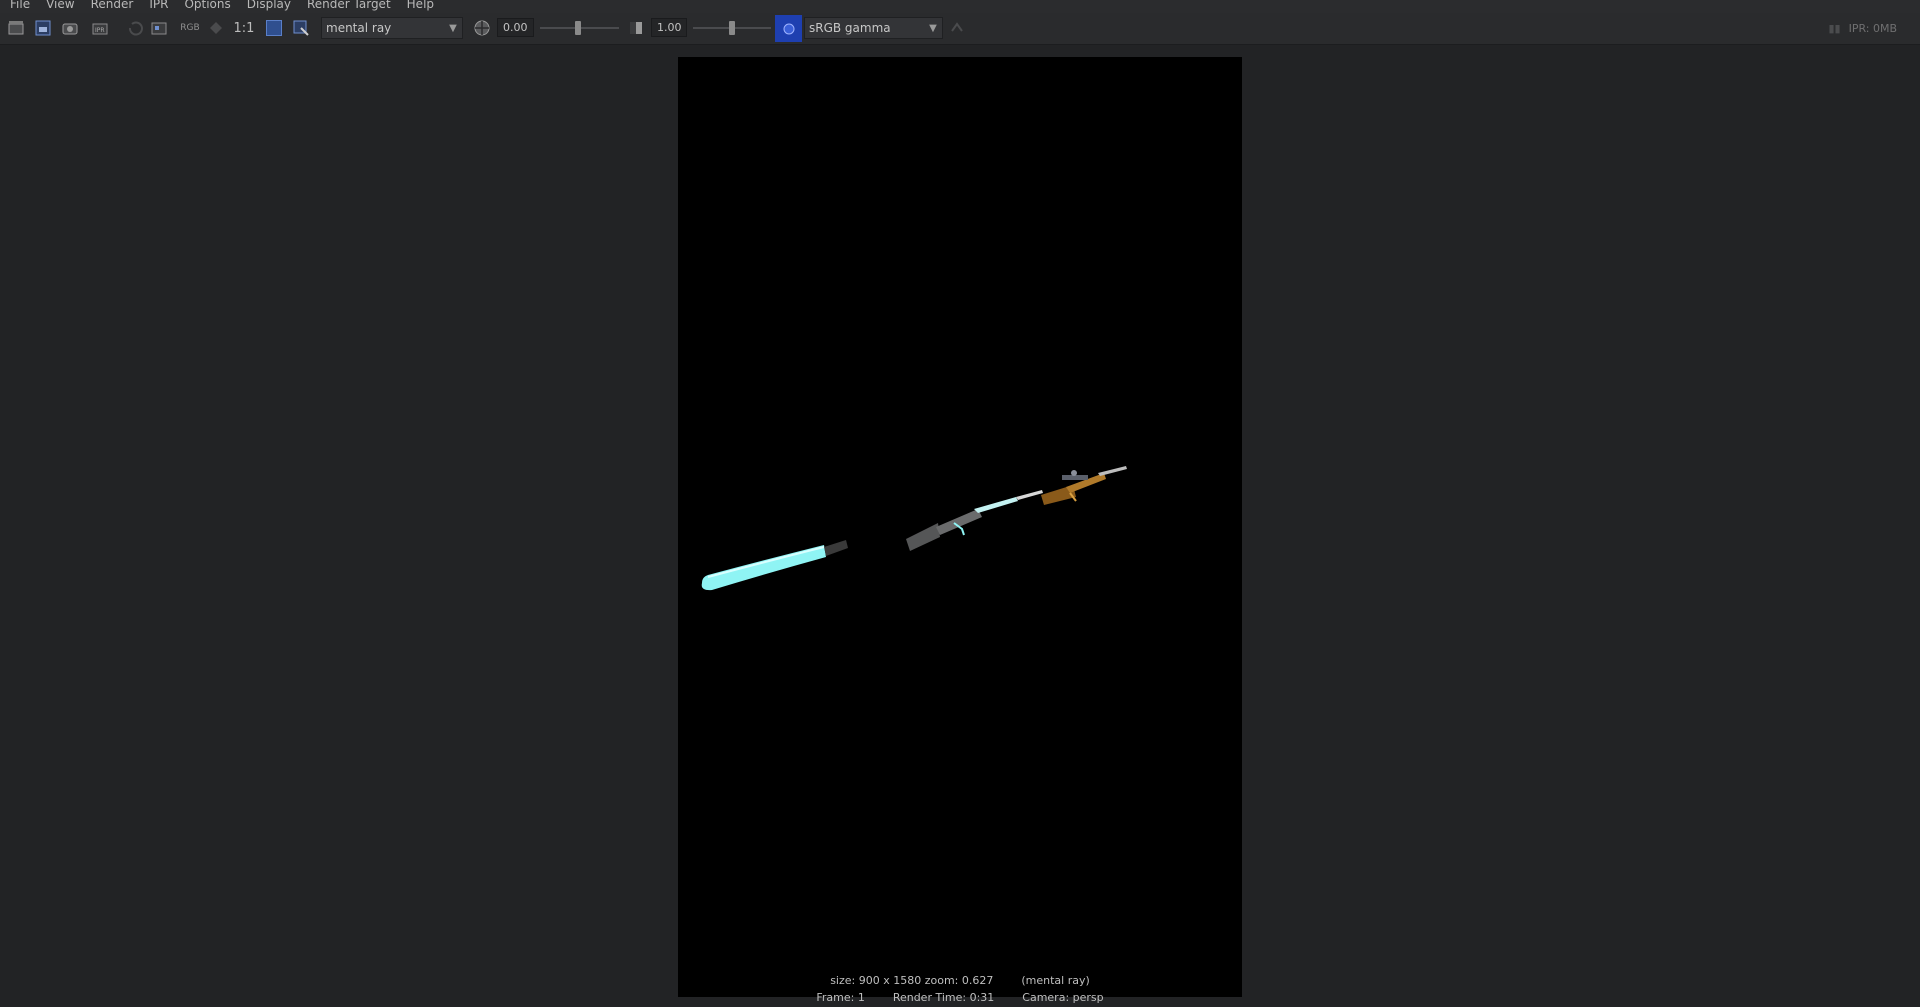 The image size is (1920, 1007). I want to click on real-size-button: 1:1, so click(244, 28).